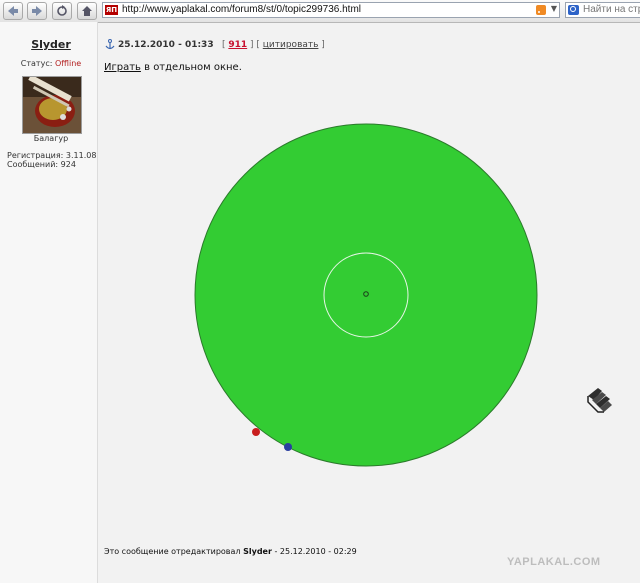 This screenshot has height=583, width=640. Describe the element at coordinates (256, 432) in the screenshot. I see `red-player-ball` at that location.